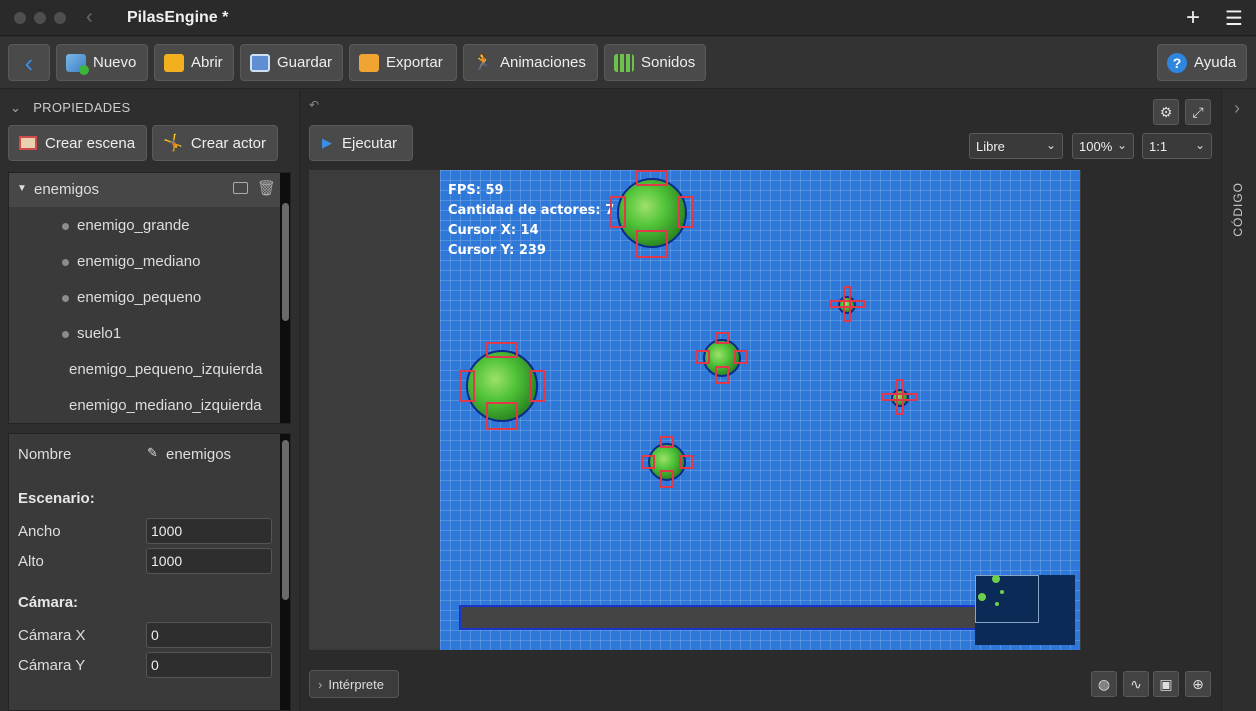 Image resolution: width=1256 pixels, height=711 pixels. Describe the element at coordinates (1193, 18) in the screenshot. I see `new-tab-plus-icon: +` at that location.